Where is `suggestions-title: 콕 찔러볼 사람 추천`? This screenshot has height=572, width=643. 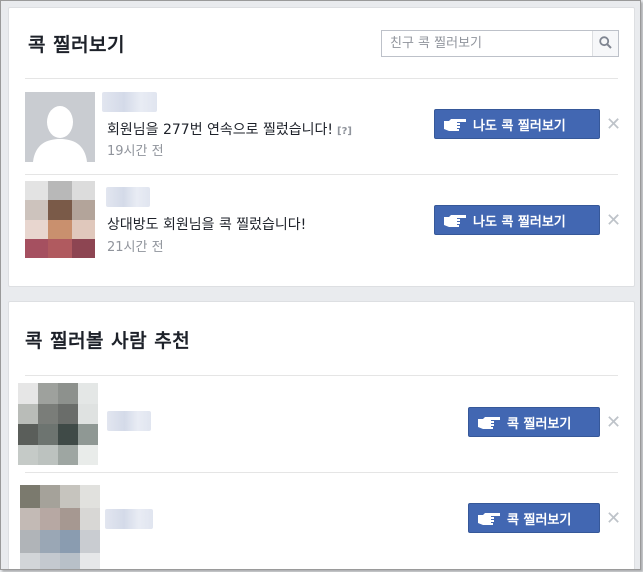
suggestions-title: 콕 찔러볼 사람 추천 is located at coordinates (108, 341).